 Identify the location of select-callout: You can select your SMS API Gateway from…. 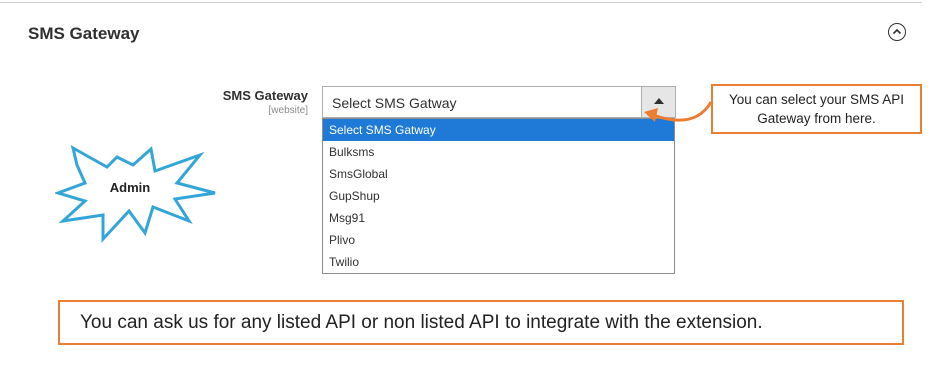
(816, 109).